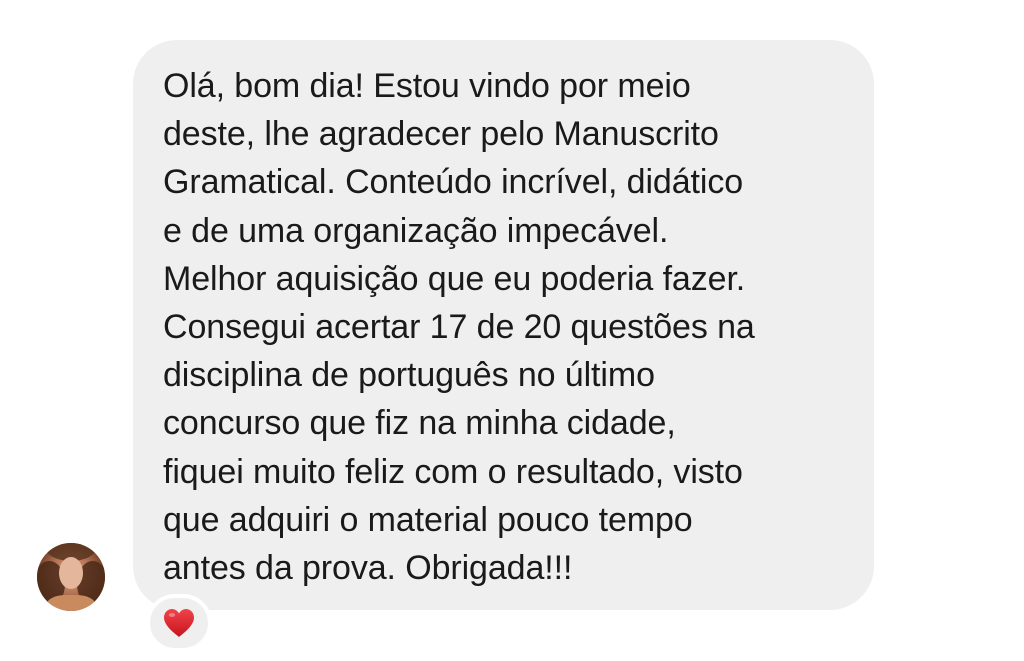 The image size is (1024, 661). Describe the element at coordinates (71, 573) in the screenshot. I see `avatar-face` at that location.